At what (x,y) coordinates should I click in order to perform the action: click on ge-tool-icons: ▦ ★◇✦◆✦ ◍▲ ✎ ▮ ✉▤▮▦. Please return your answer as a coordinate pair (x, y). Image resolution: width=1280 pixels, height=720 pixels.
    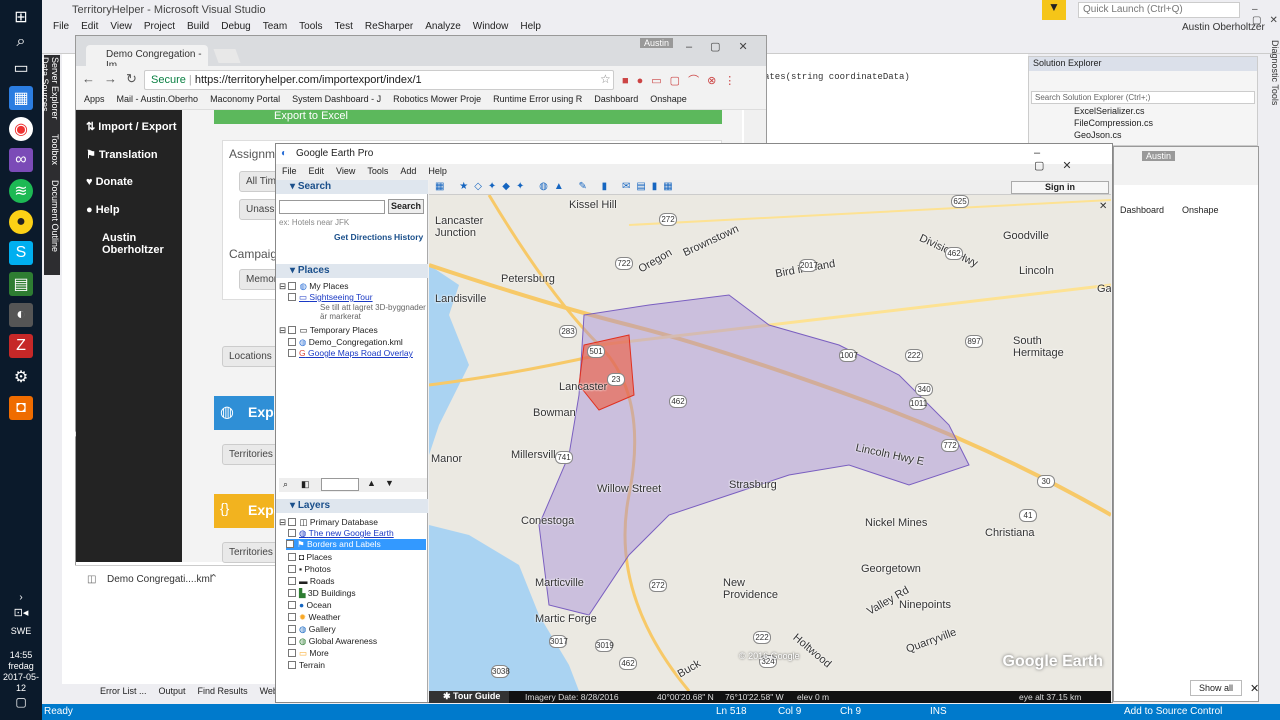
    Looking at the image, I should click on (557, 186).